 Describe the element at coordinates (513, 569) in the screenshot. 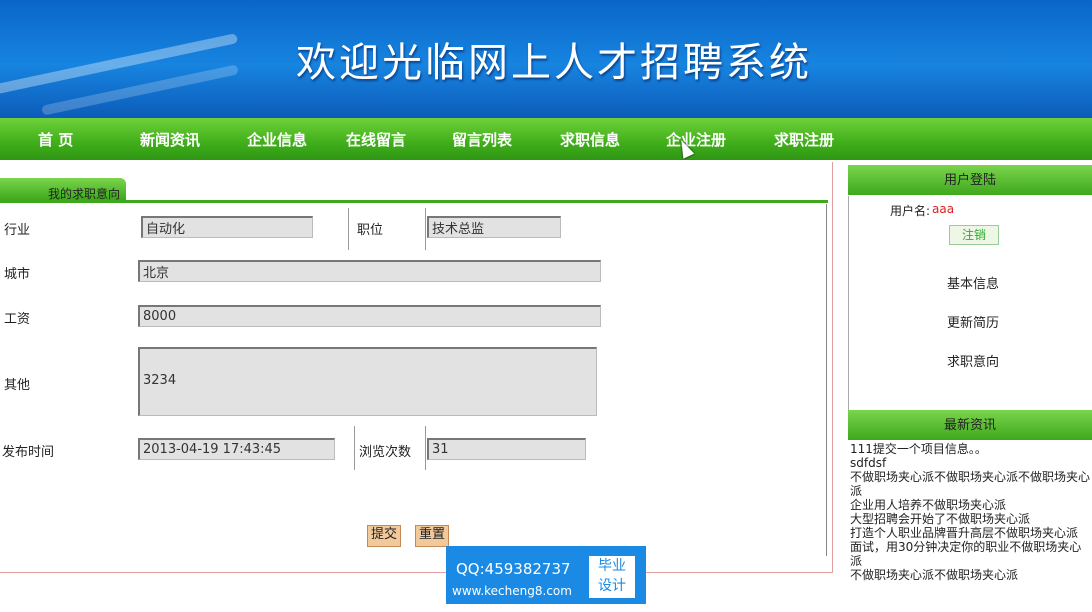

I see `watermark-qq: QQ:459382737` at that location.